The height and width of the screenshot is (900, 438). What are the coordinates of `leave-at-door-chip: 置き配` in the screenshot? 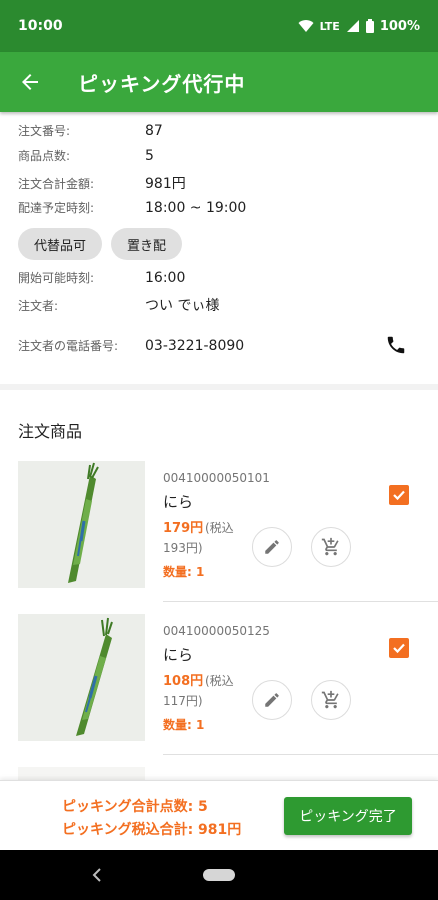 It's located at (146, 244).